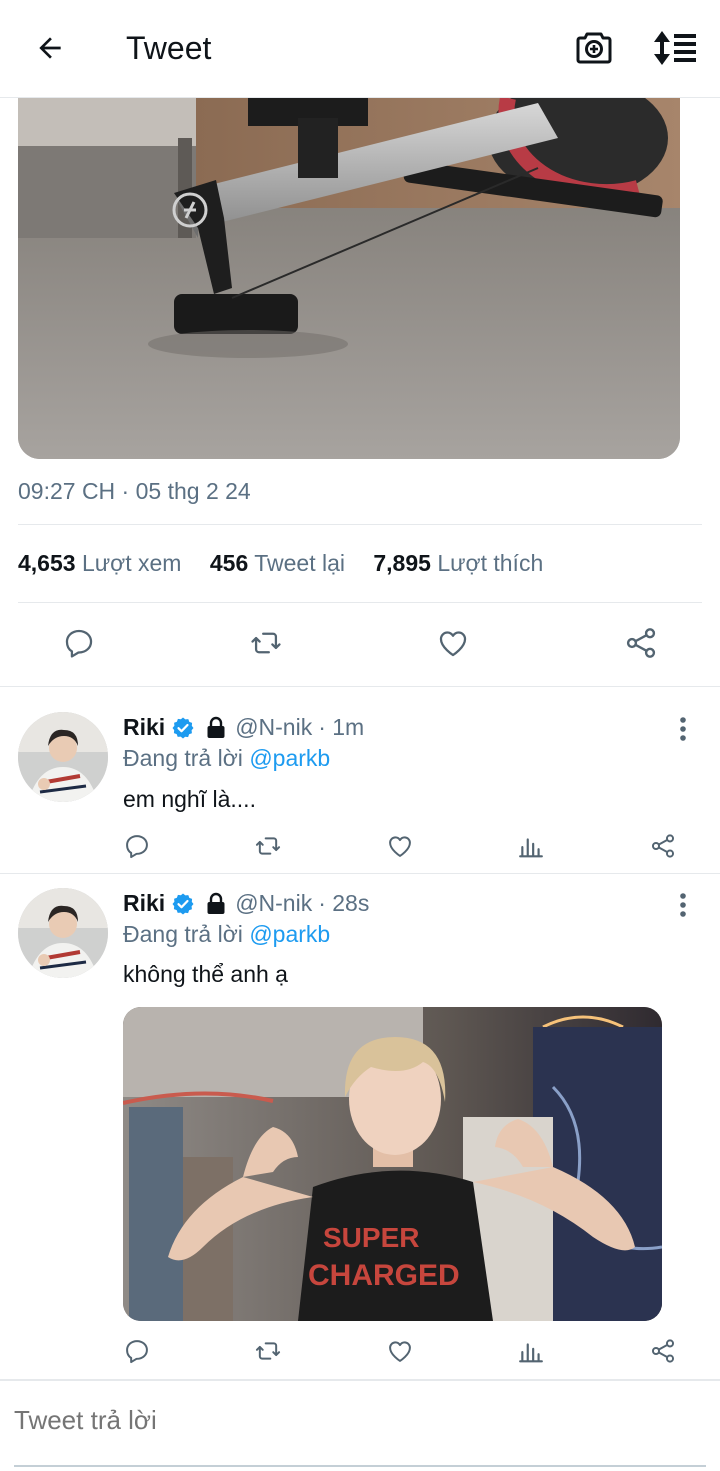  I want to click on arrow-left-icon, so click(50, 48).